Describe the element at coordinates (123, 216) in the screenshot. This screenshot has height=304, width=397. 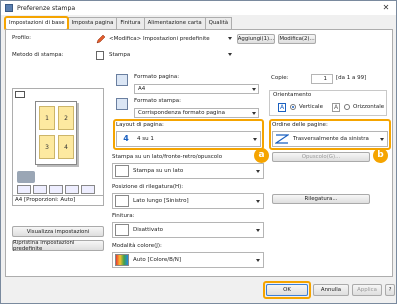
I see `finishing-label: Finitura:` at that location.